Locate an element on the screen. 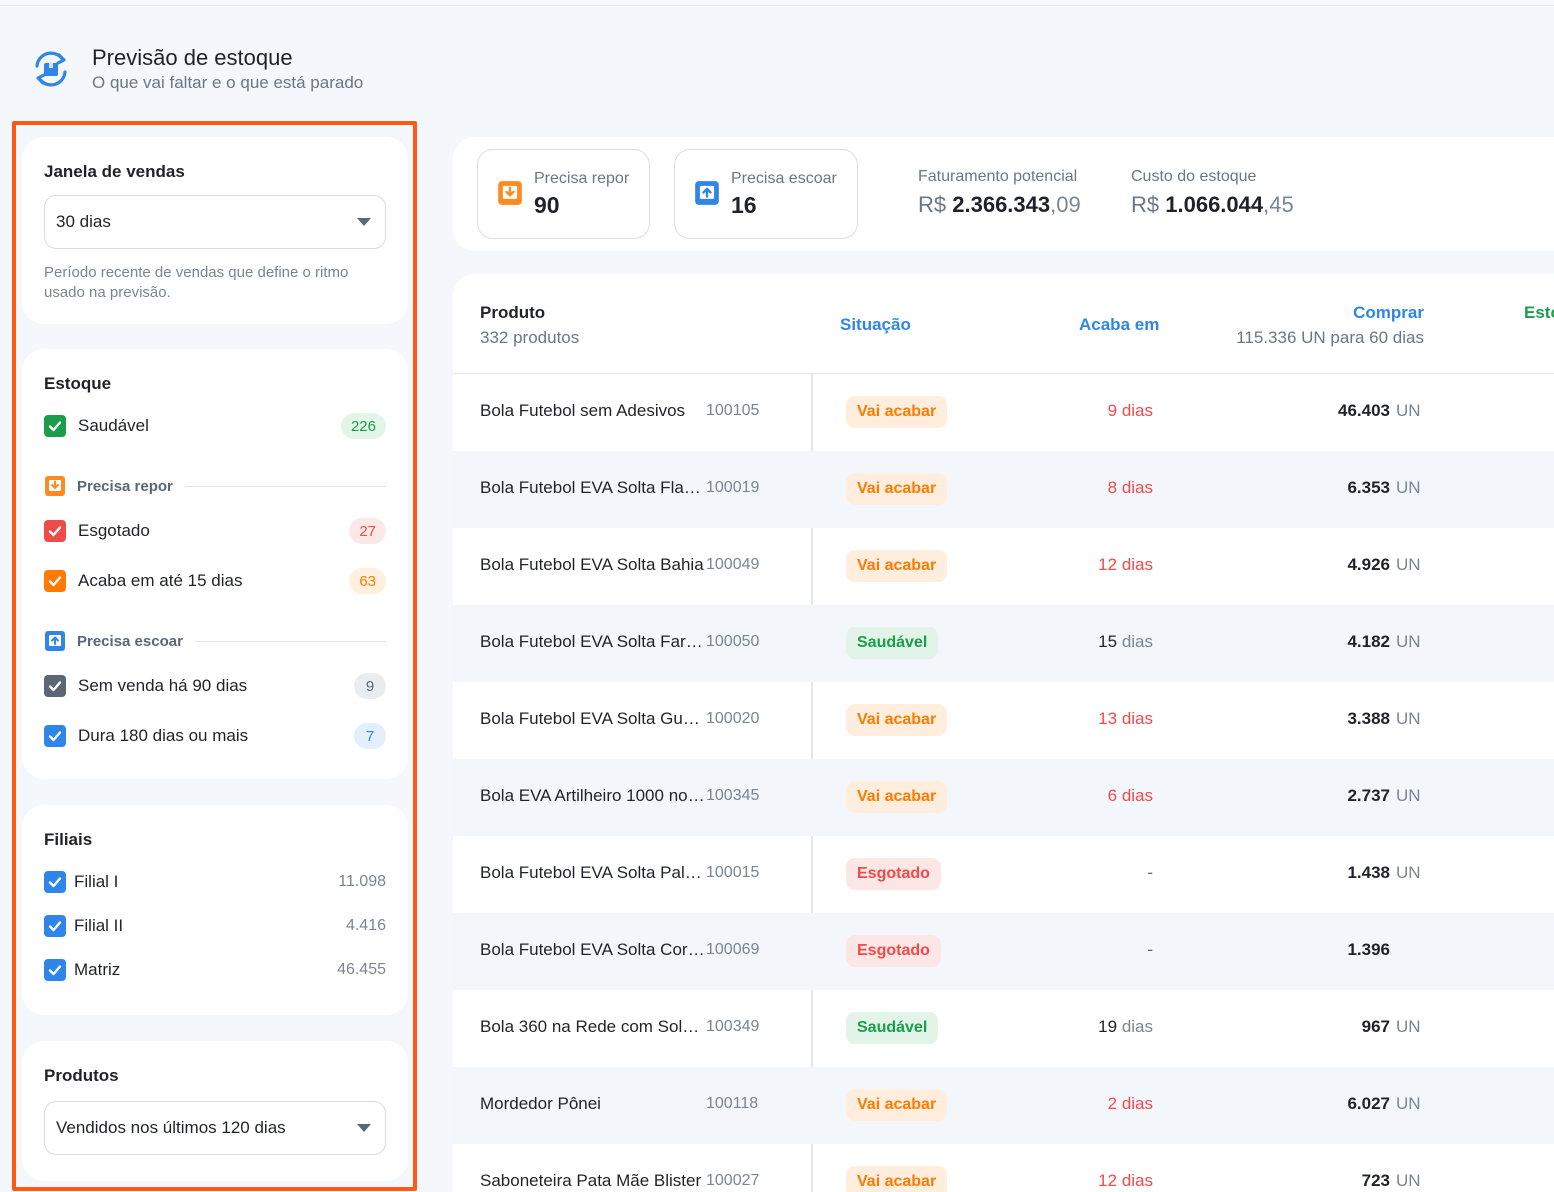  restock-group-label: Precisa repor is located at coordinates (125, 486).